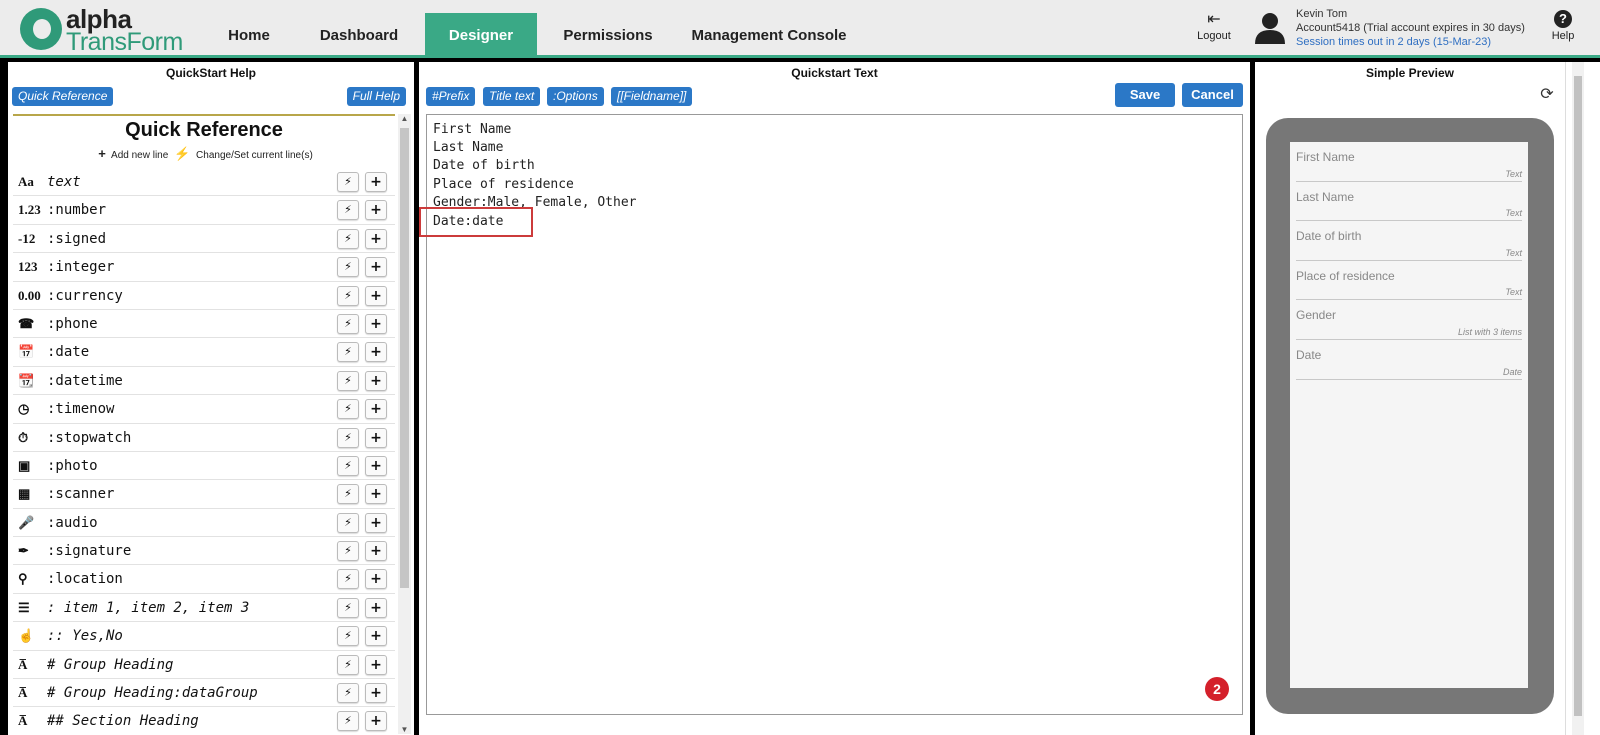 The image size is (1600, 735). What do you see at coordinates (404, 729) in the screenshot?
I see `scroll-down-arrow-icon: ▼` at bounding box center [404, 729].